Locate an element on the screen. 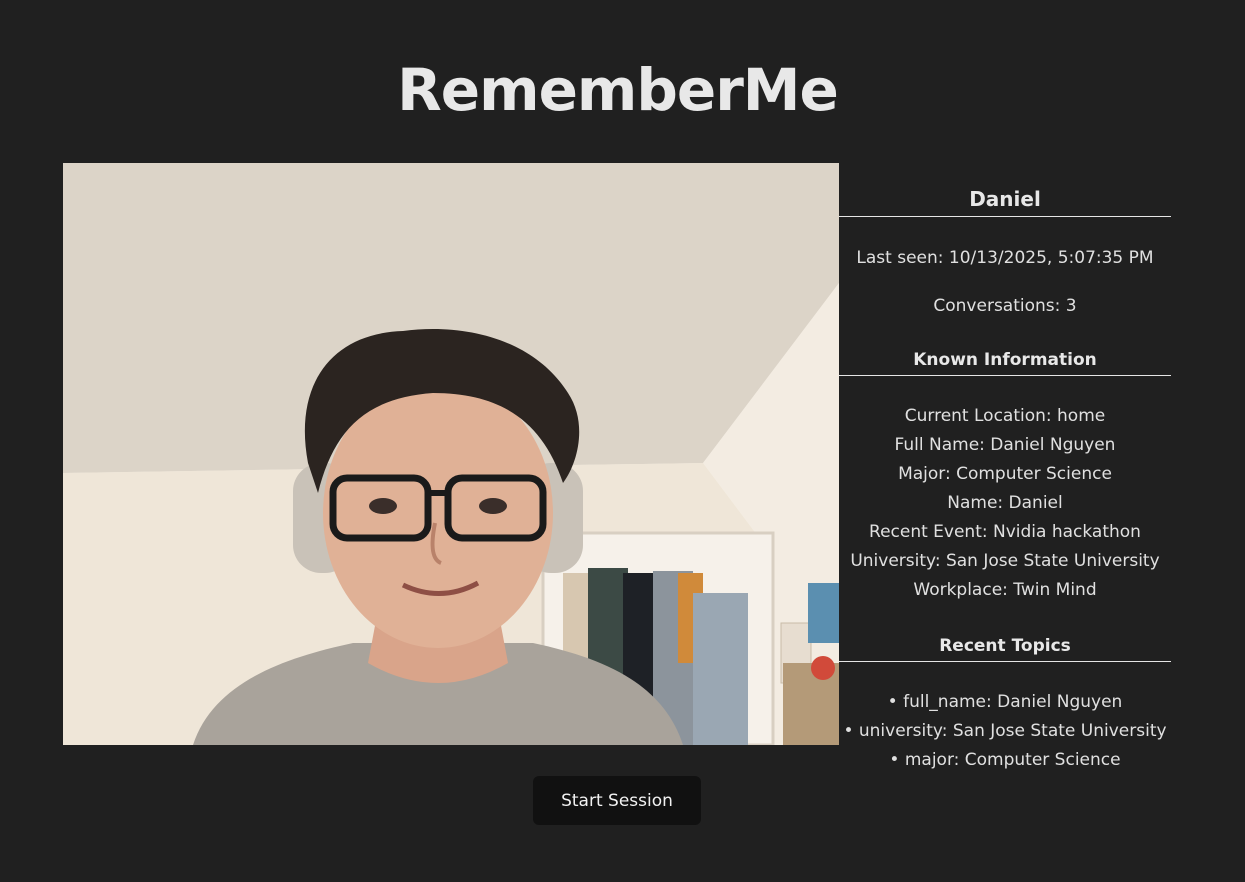 The width and height of the screenshot is (1245, 882). known-info-item: Name: Daniel is located at coordinates (1005, 503).